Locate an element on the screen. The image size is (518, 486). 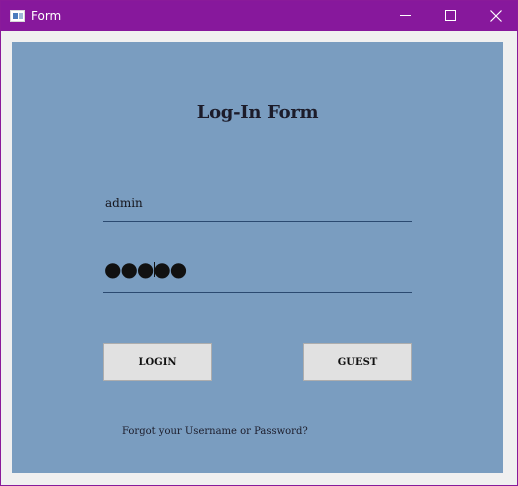
title-bar: Form is located at coordinates (259, 16).